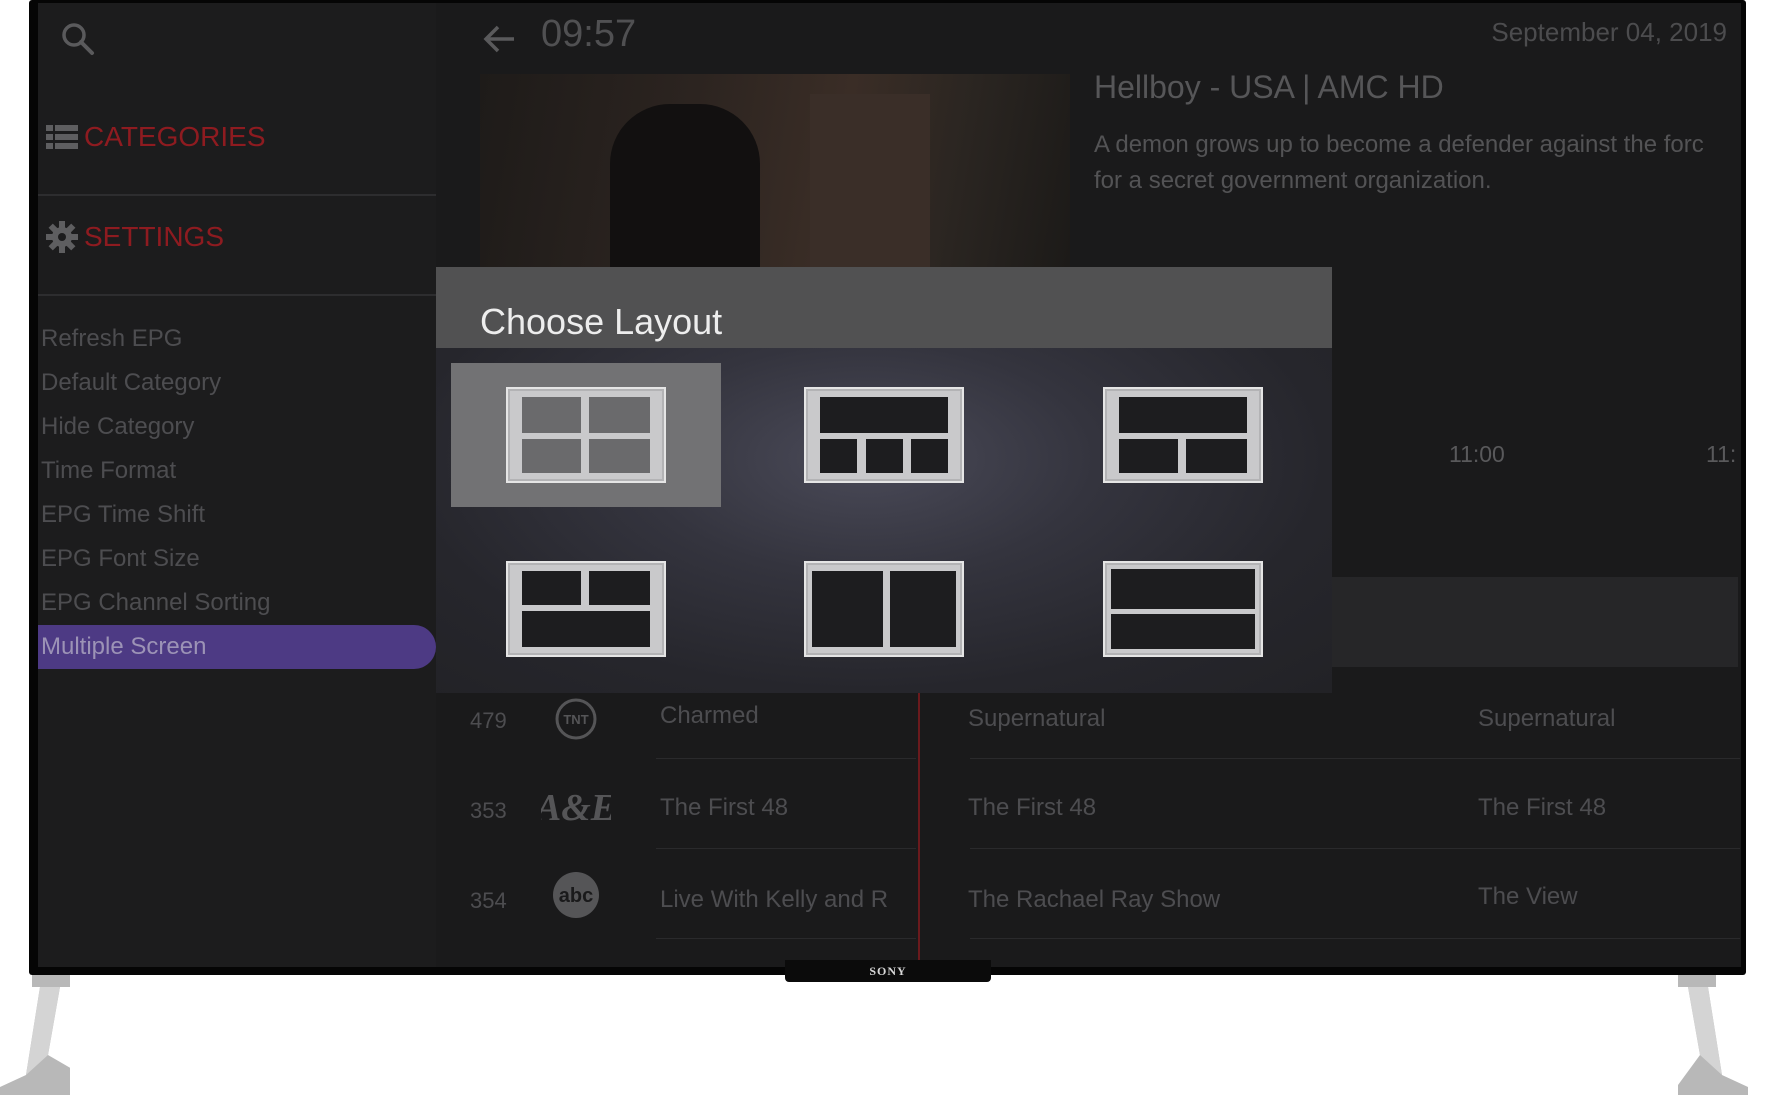 This screenshot has width=1776, height=1100. Describe the element at coordinates (685, 186) in the screenshot. I see `preview-figure` at that location.